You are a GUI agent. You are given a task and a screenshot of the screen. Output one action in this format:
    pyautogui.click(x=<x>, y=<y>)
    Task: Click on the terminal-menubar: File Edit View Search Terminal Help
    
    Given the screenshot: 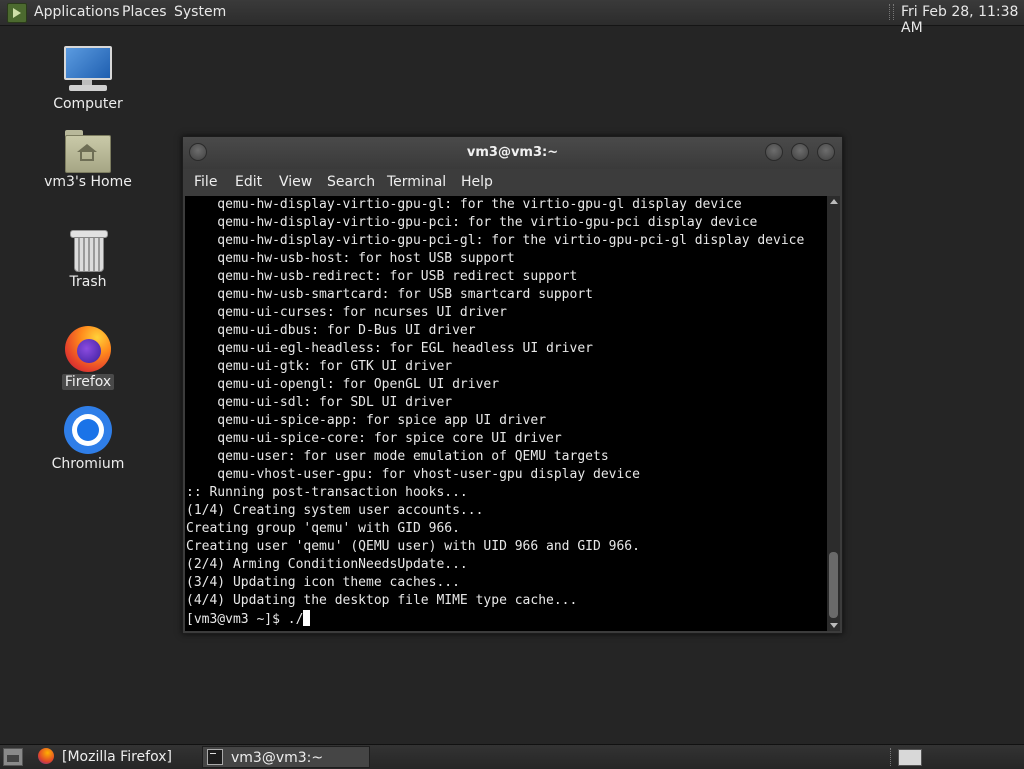 What is the action you would take?
    pyautogui.click(x=512, y=182)
    